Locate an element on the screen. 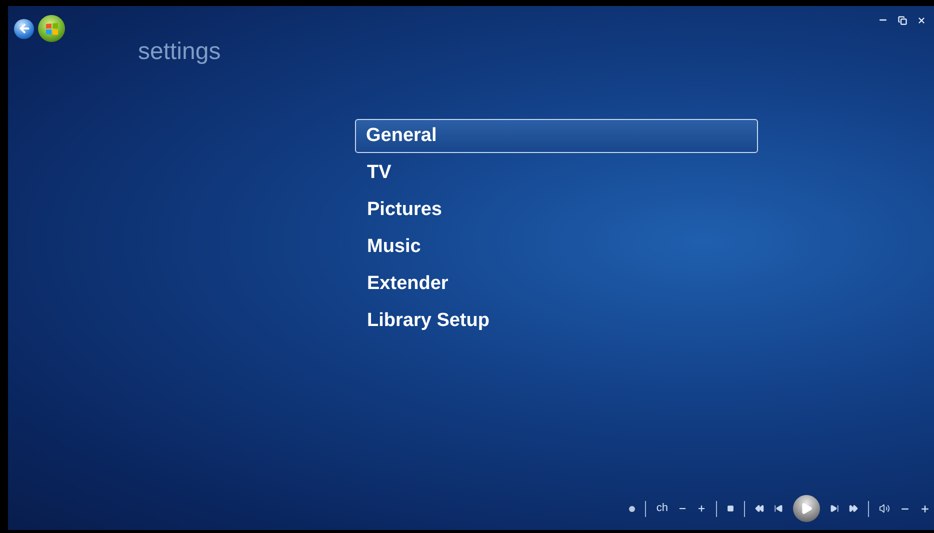 The width and height of the screenshot is (934, 533). play-button is located at coordinates (806, 508).